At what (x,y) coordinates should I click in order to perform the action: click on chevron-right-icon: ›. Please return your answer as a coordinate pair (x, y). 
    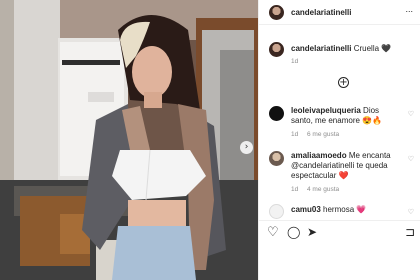
    Looking at the image, I should click on (246, 147).